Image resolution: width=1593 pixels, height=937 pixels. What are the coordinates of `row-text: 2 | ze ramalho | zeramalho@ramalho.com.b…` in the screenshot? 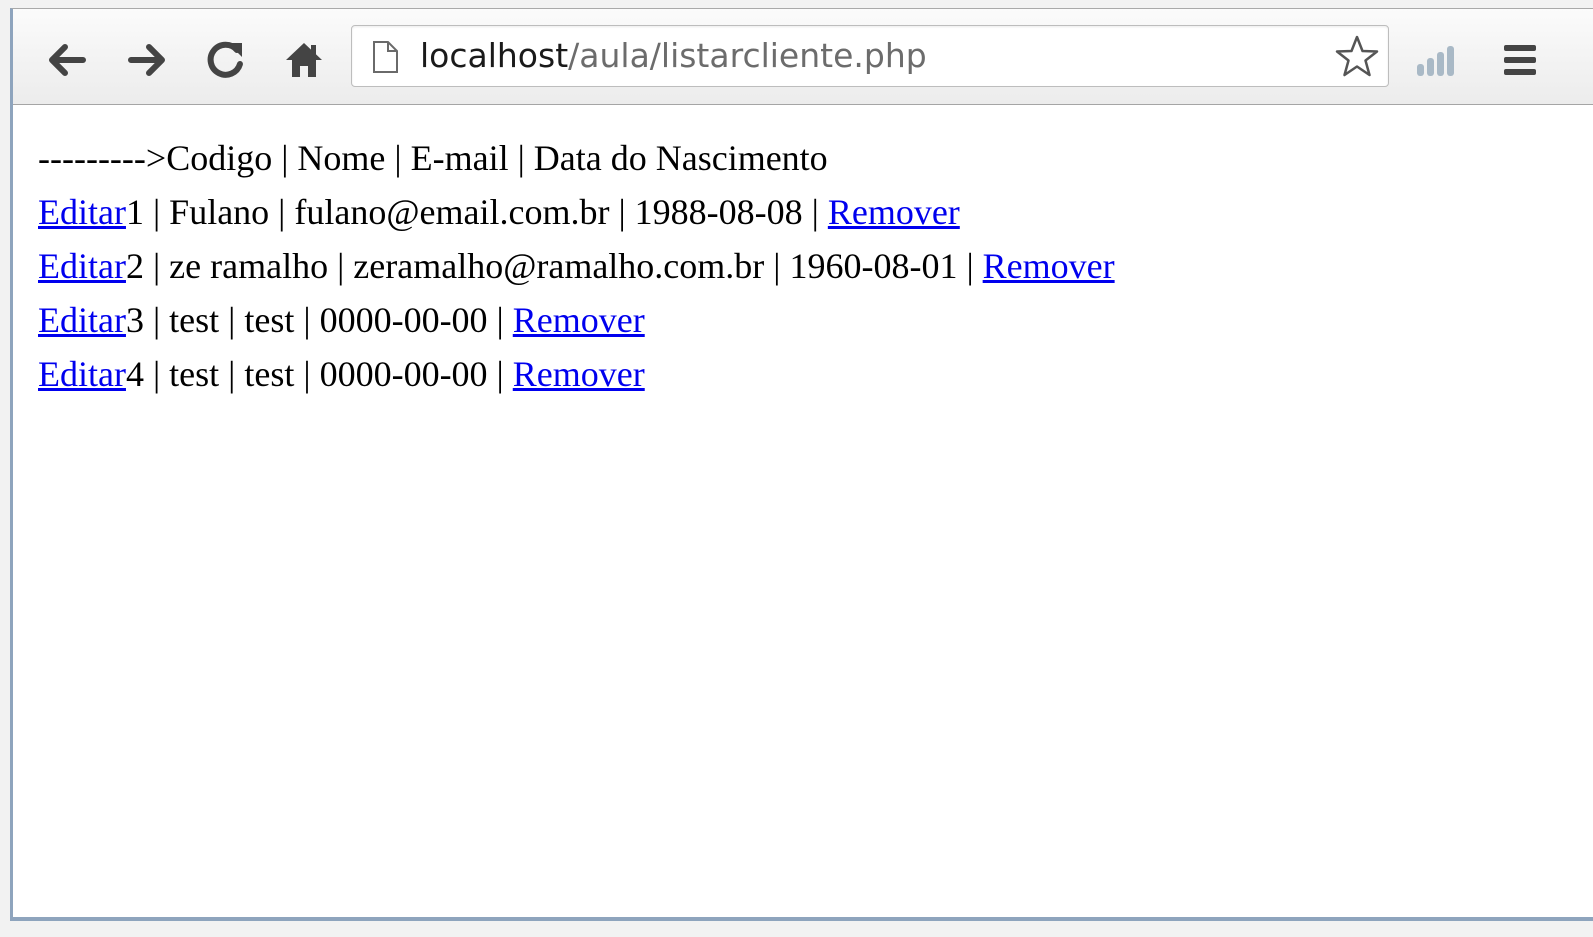 It's located at (554, 266).